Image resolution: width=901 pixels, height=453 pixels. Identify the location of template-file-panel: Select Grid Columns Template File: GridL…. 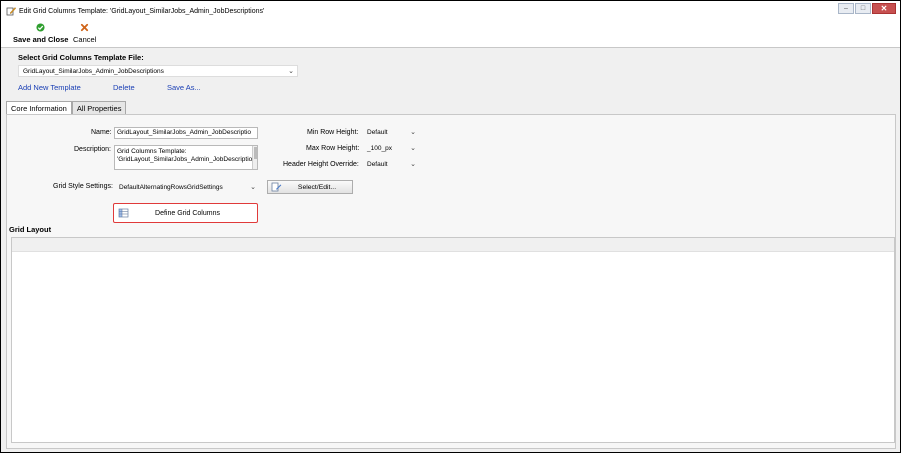
(450, 74).